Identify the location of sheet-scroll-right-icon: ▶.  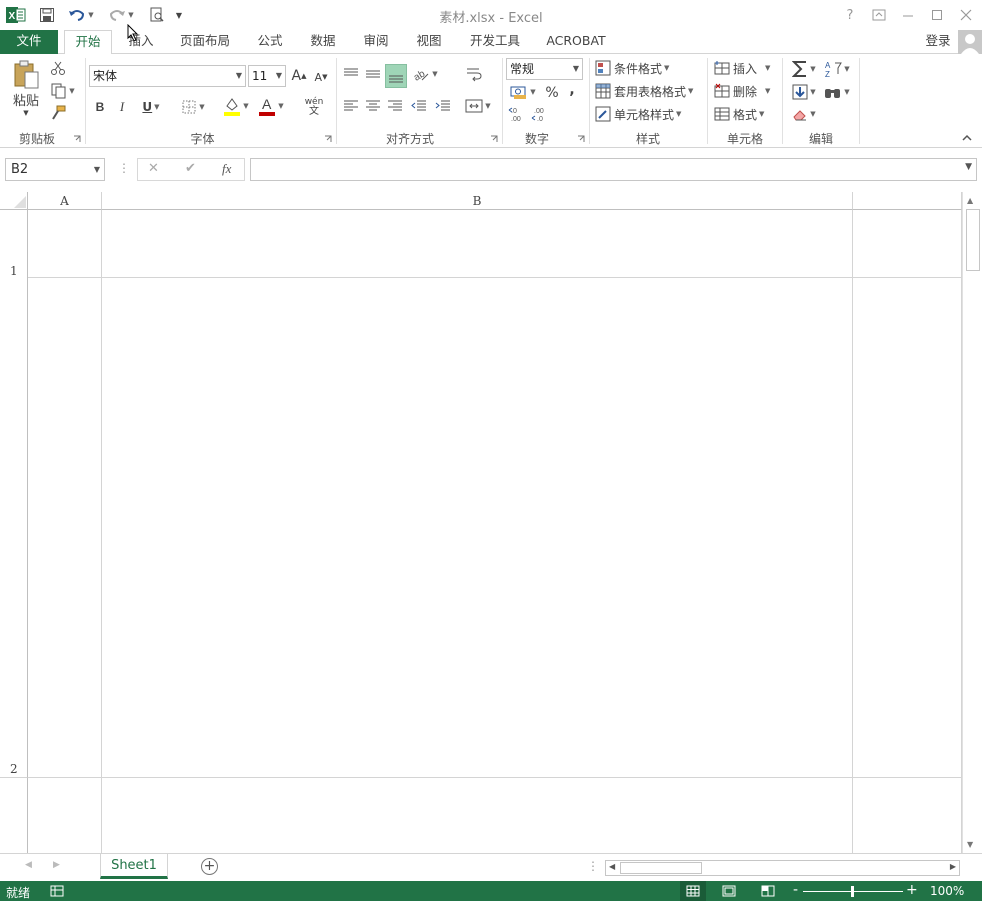
(56, 865).